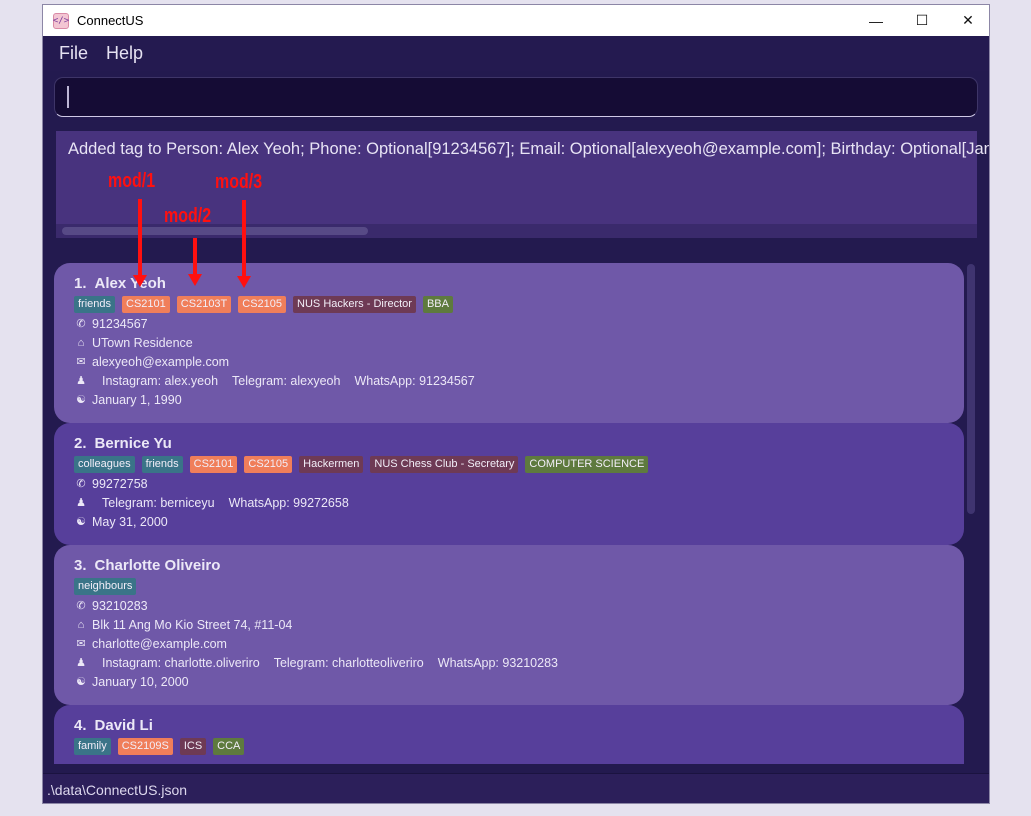 This screenshot has height=816, width=1031. Describe the element at coordinates (876, 20) in the screenshot. I see `minimize-icon: —` at that location.